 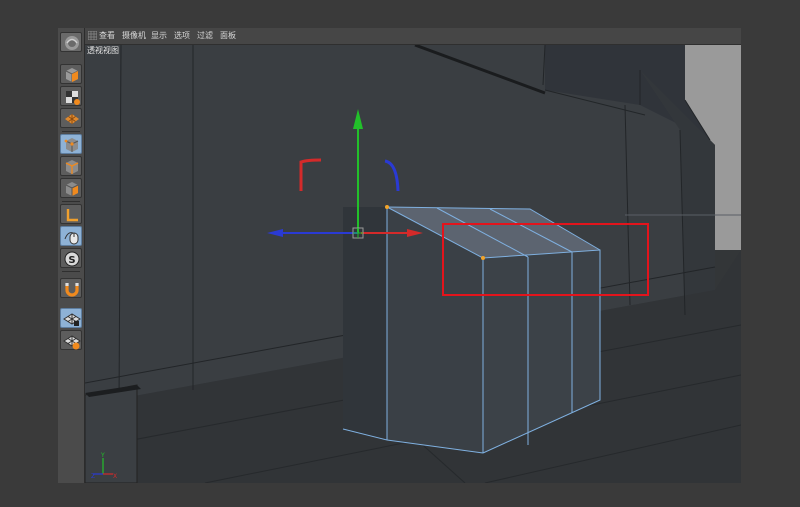 I want to click on svg-text: Y, so click(x=102, y=455).